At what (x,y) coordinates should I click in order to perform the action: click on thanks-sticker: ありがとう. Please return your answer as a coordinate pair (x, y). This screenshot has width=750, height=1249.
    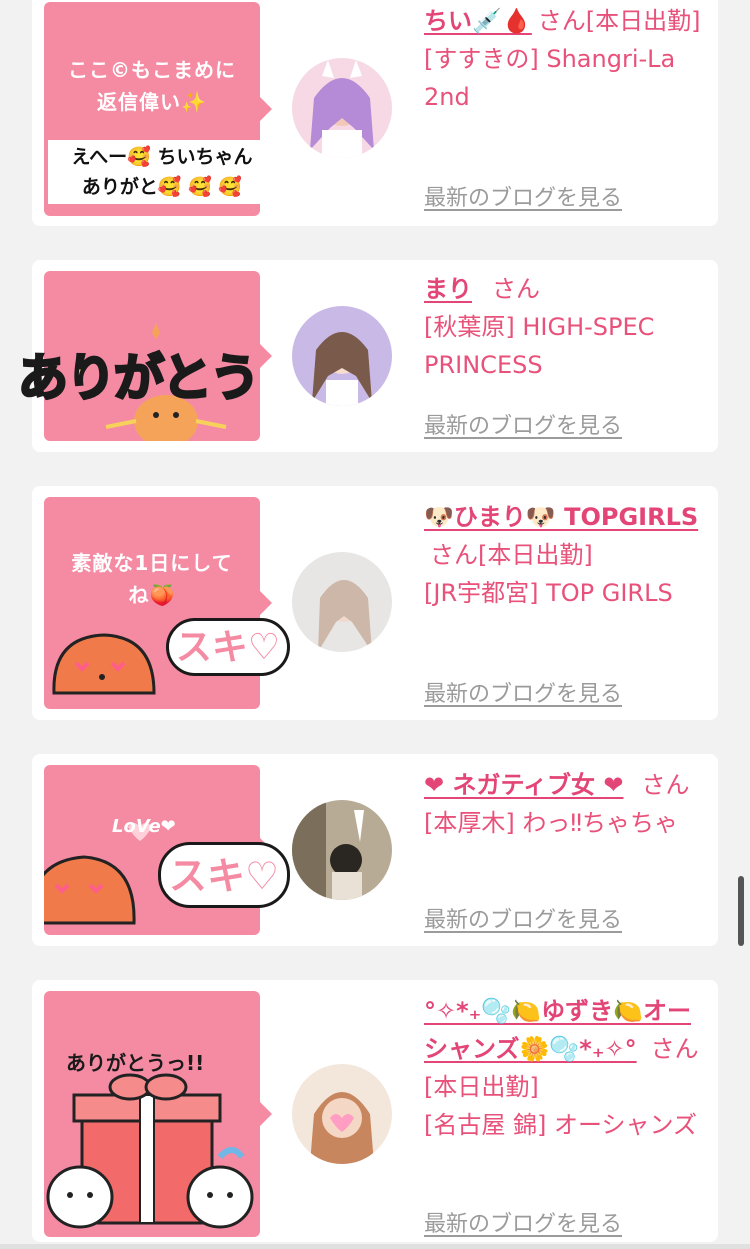
    Looking at the image, I should click on (139, 378).